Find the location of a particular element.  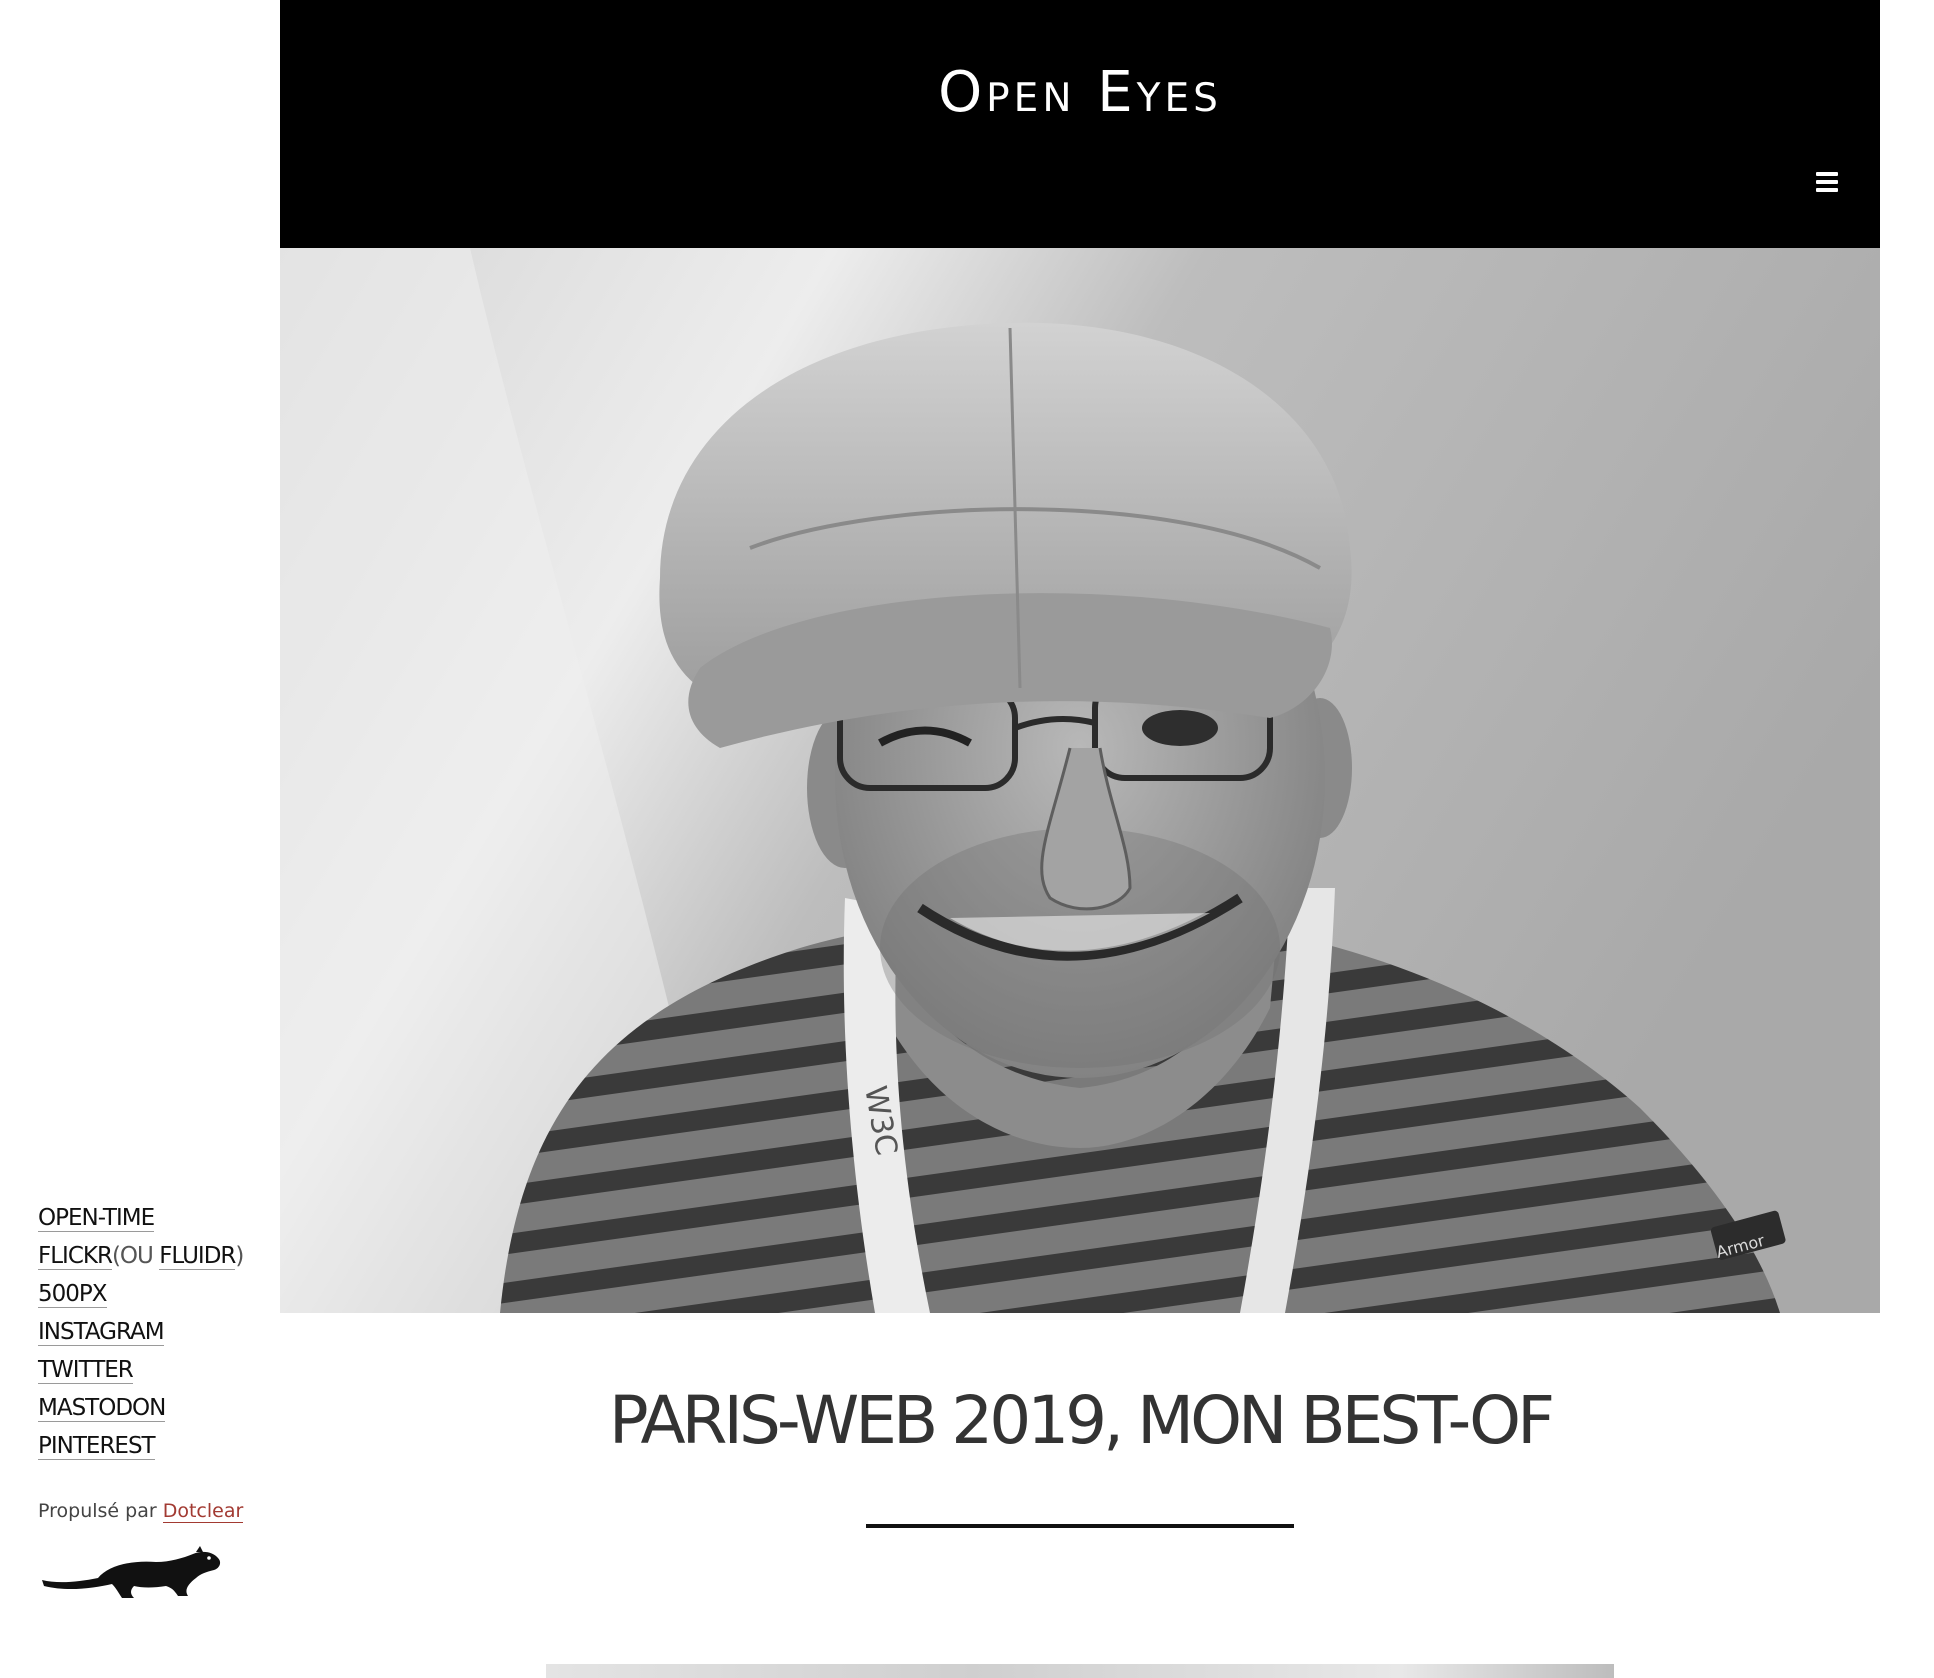

hamburger-menu-icon is located at coordinates (1829, 184).